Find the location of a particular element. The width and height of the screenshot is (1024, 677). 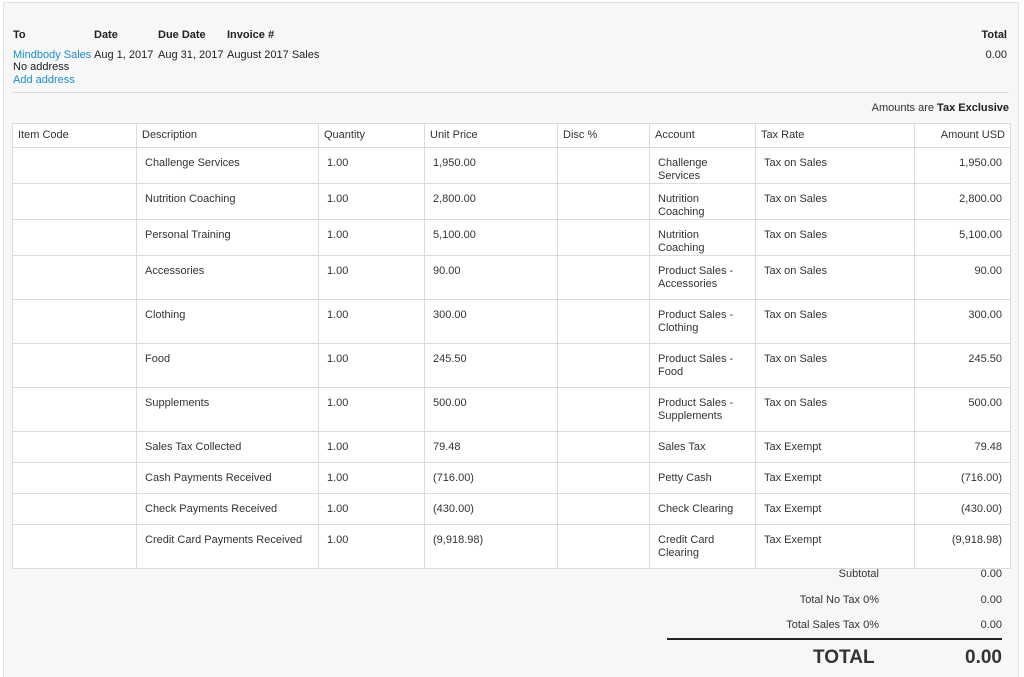

cell-account: Product Sales - Supplements is located at coordinates (702, 409).